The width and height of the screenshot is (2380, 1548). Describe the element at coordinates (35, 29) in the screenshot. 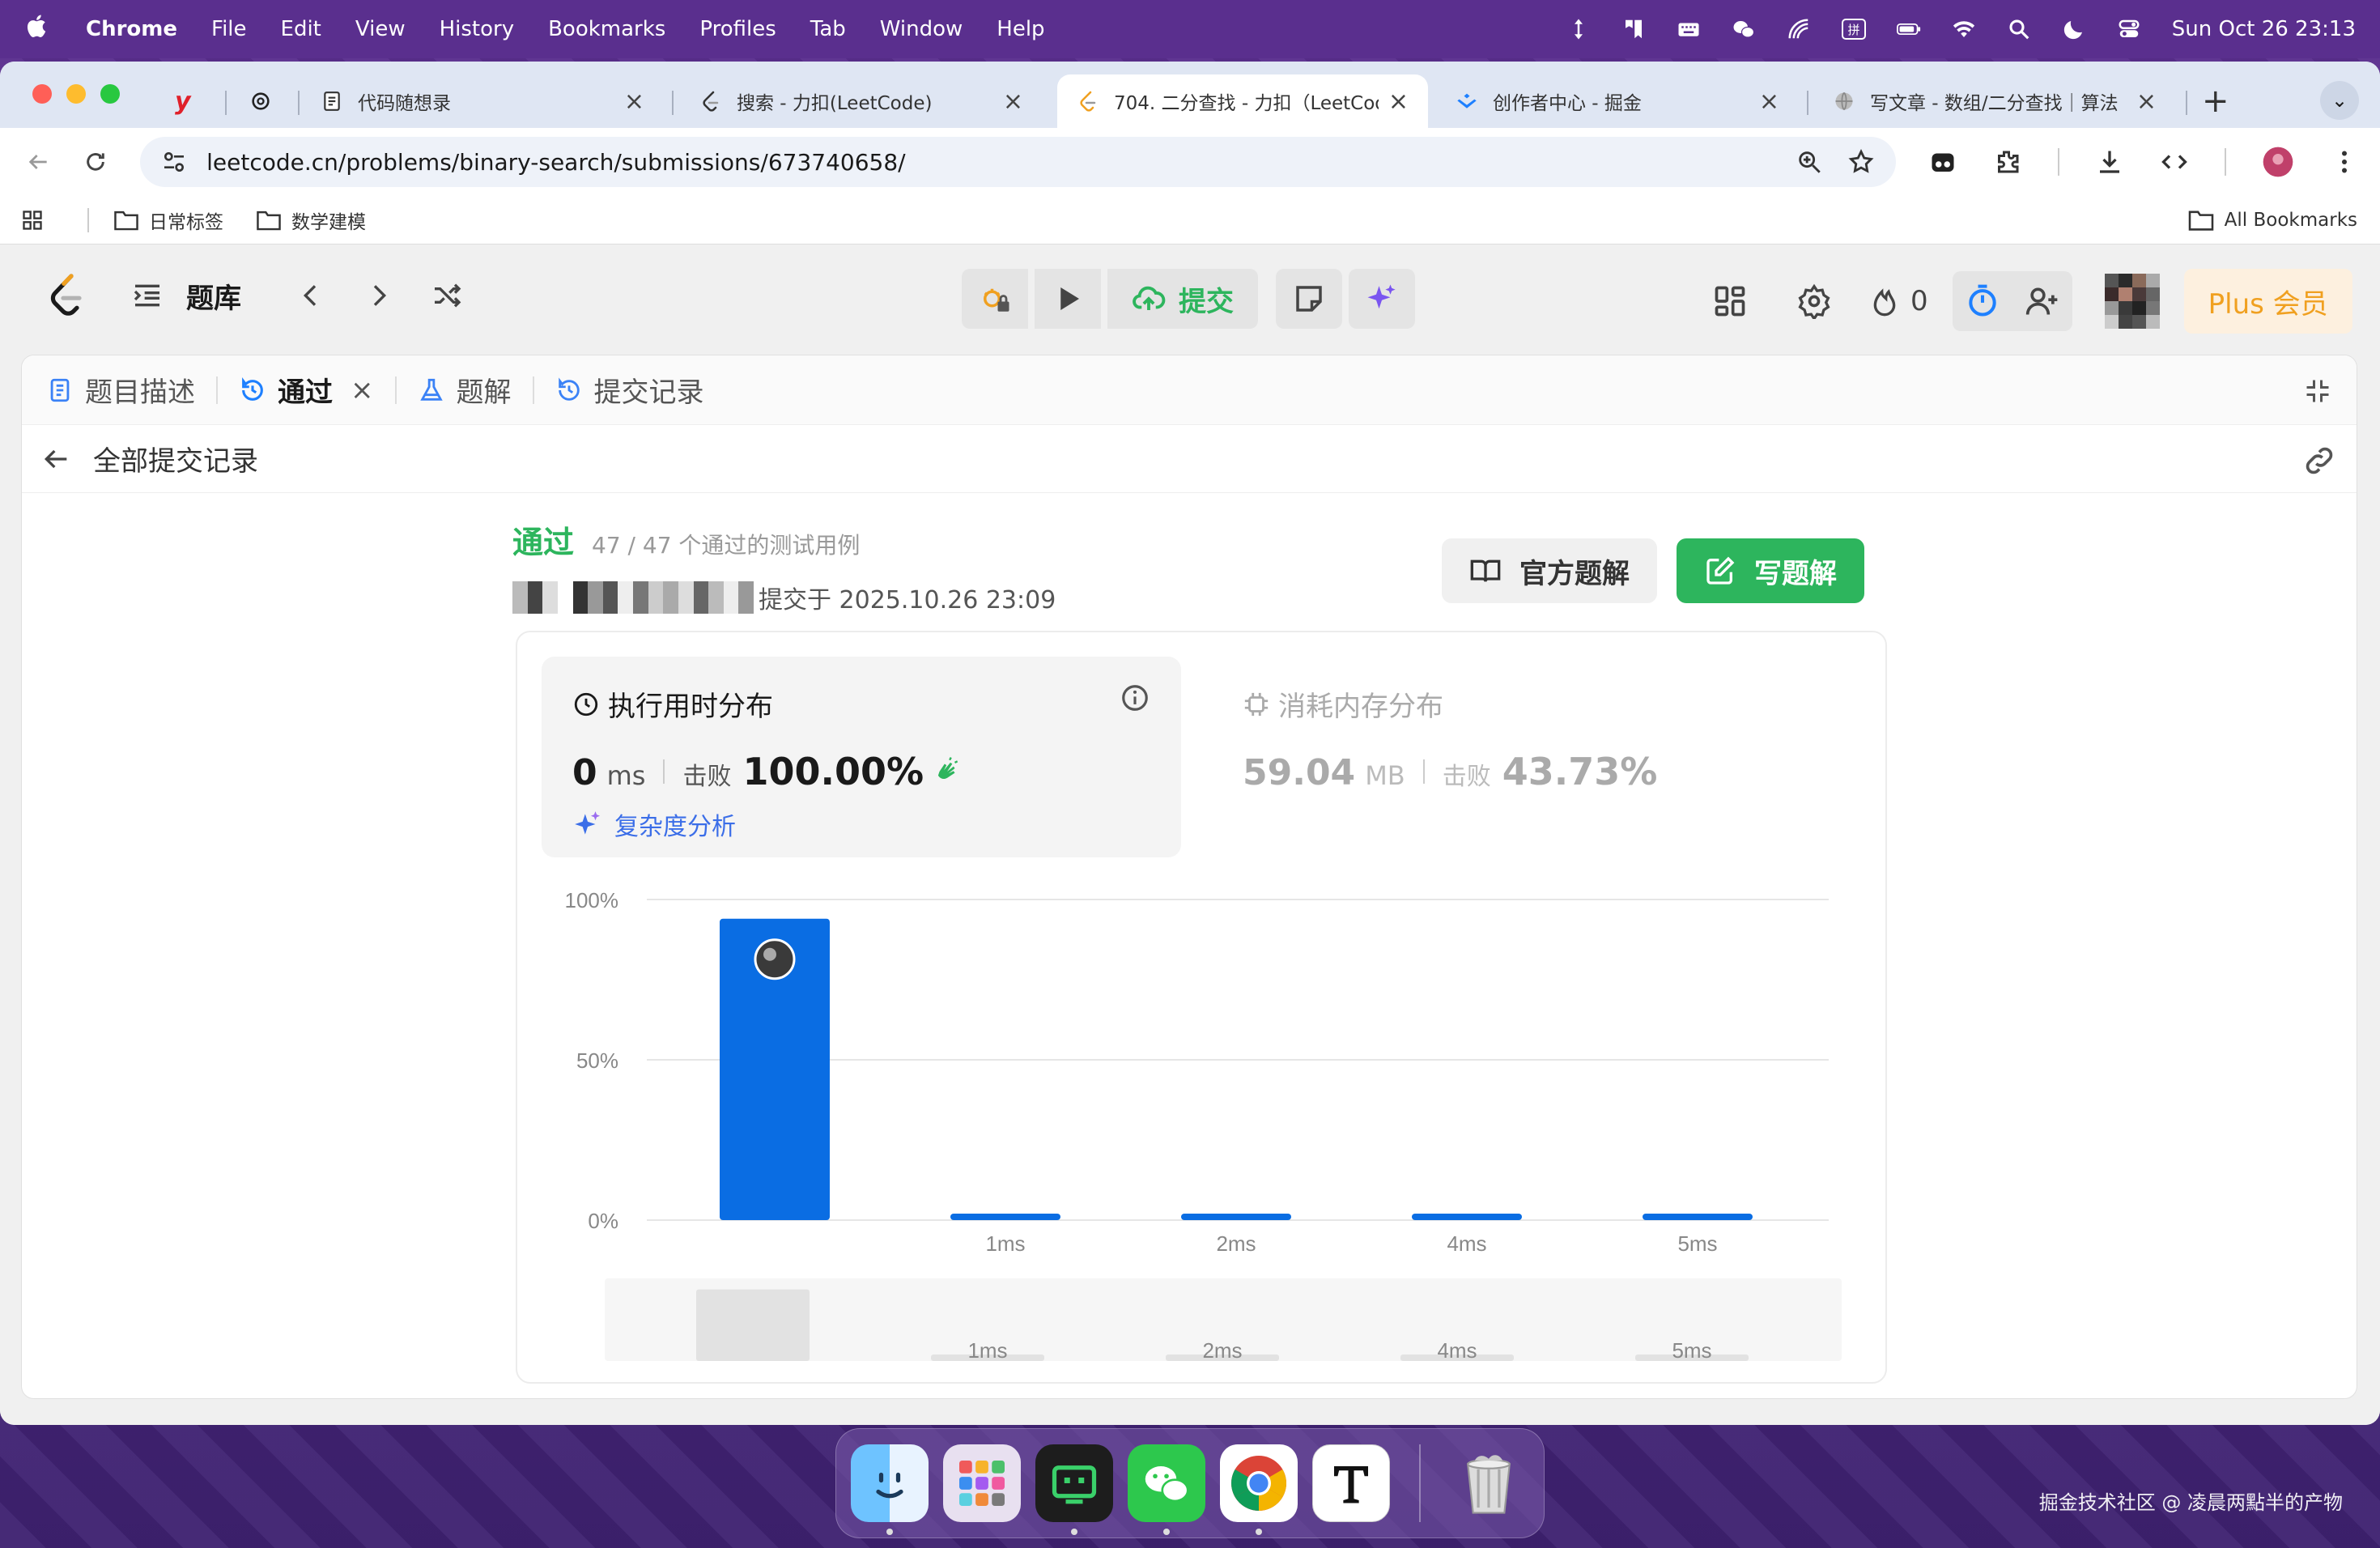

I see `apple-icon` at that location.